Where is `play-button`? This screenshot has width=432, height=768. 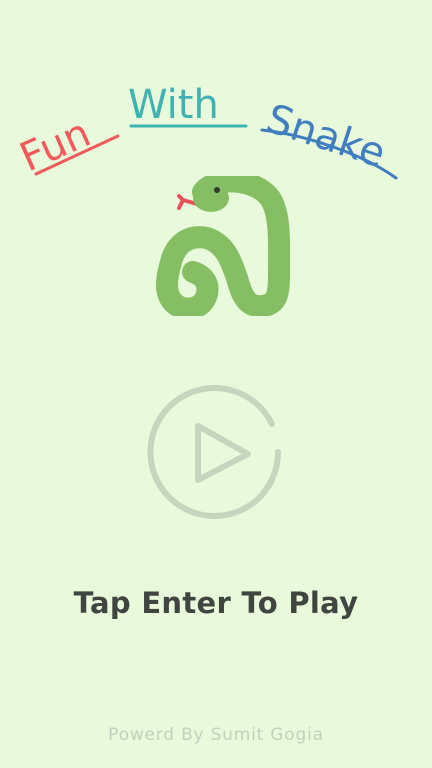
play-button is located at coordinates (216, 452).